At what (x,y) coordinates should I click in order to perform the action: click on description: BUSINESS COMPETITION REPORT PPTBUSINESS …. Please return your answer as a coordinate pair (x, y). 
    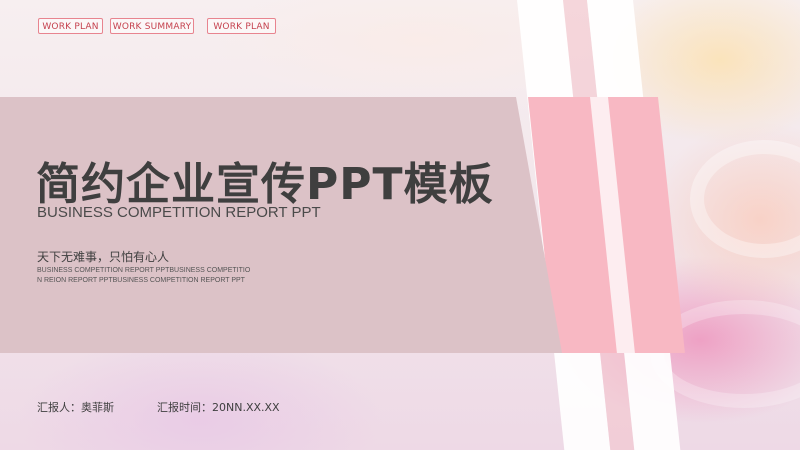
    Looking at the image, I should click on (144, 275).